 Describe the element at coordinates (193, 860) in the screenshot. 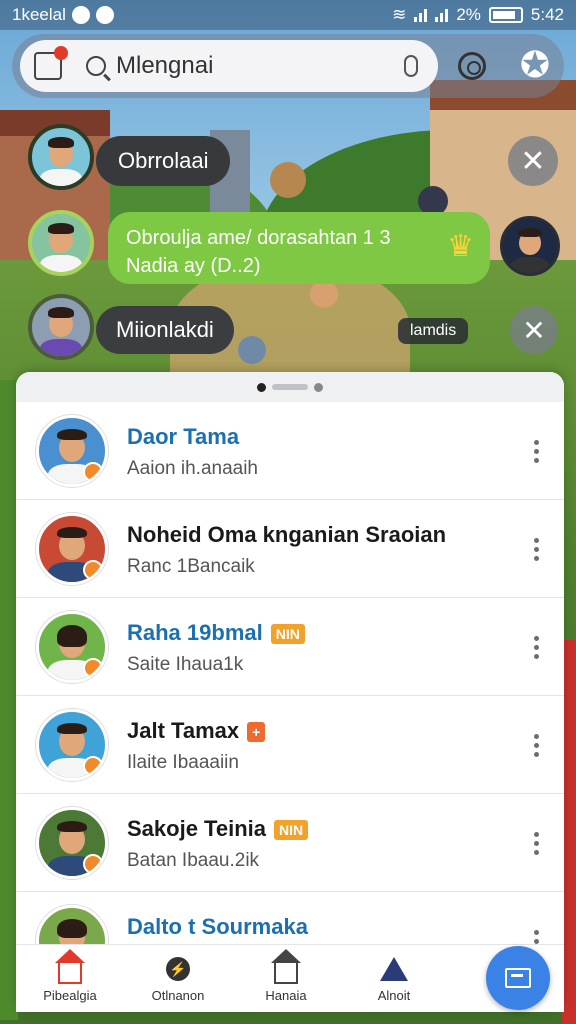

I see `contact-status: Batan Ibaau.2ik` at that location.